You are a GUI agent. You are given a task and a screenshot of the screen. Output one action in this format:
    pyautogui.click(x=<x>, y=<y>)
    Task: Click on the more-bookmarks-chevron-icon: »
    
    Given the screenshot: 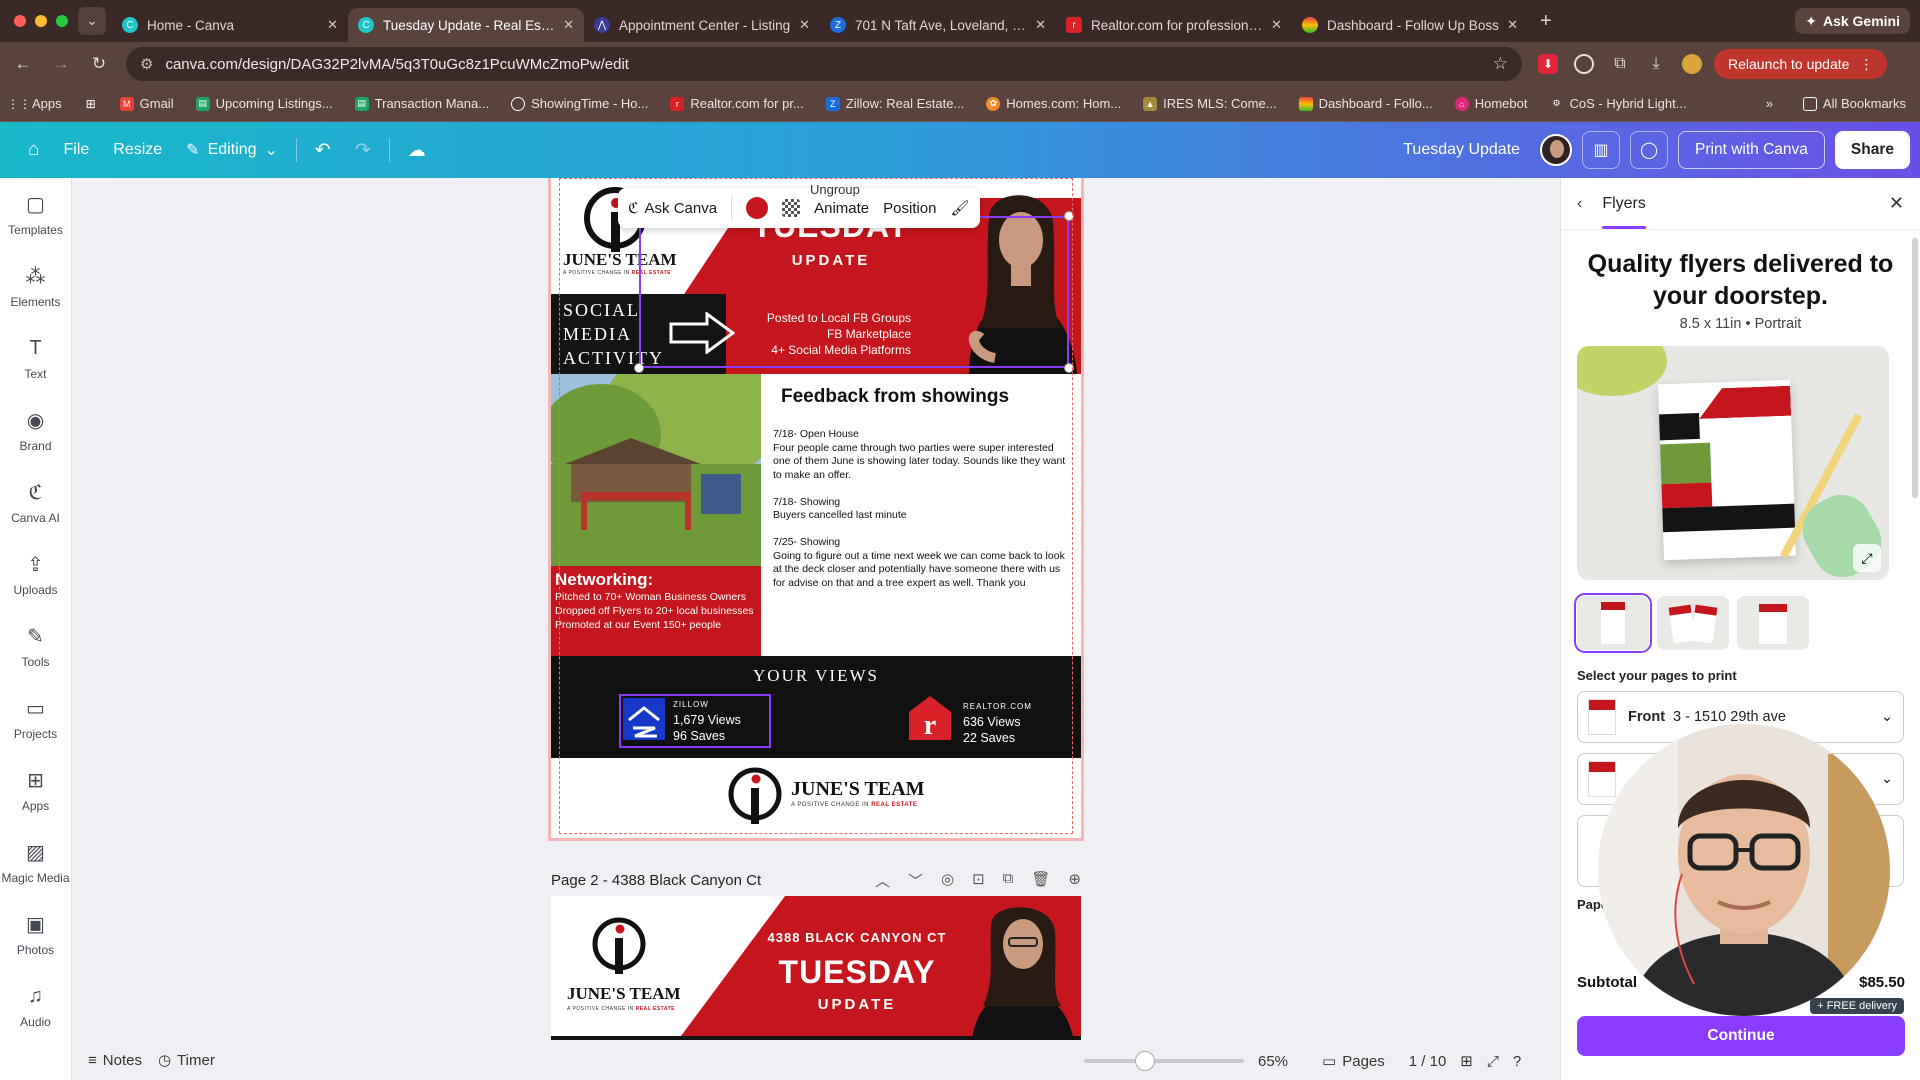 What is the action you would take?
    pyautogui.click(x=1769, y=103)
    